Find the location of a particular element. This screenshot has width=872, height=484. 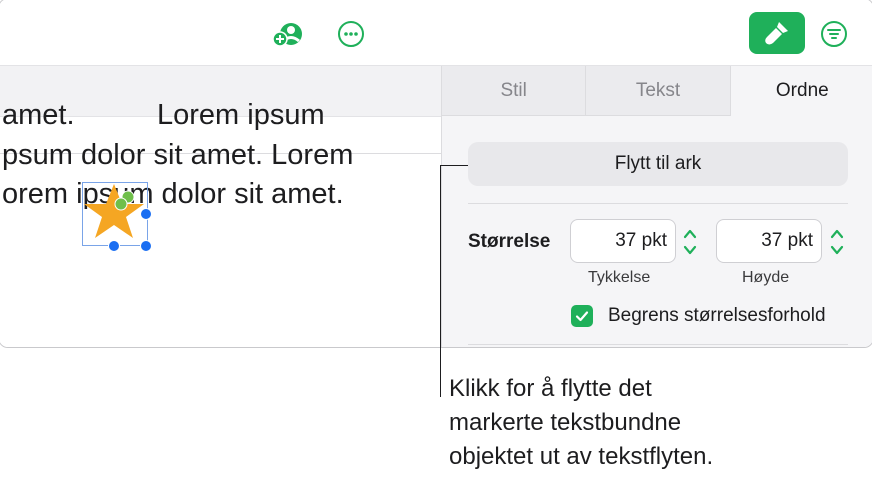

callout-line-text: objektet ut av tekstflyten. is located at coordinates (581, 456).